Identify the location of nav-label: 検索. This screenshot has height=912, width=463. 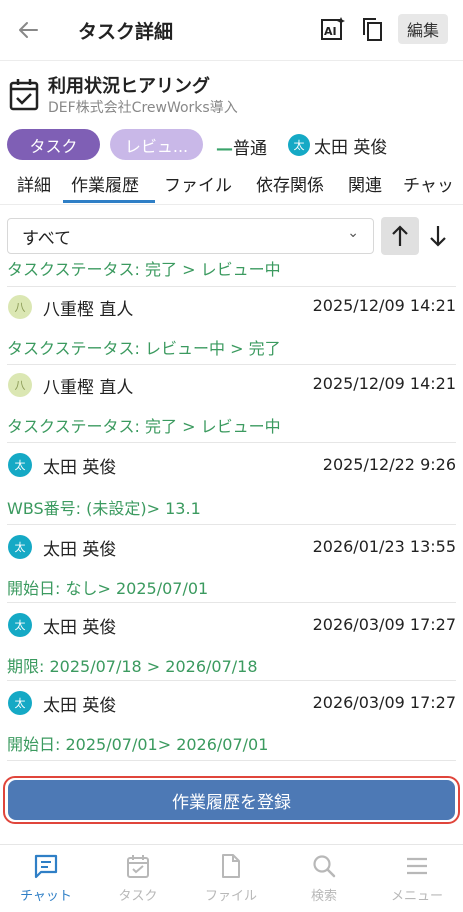
(323, 896).